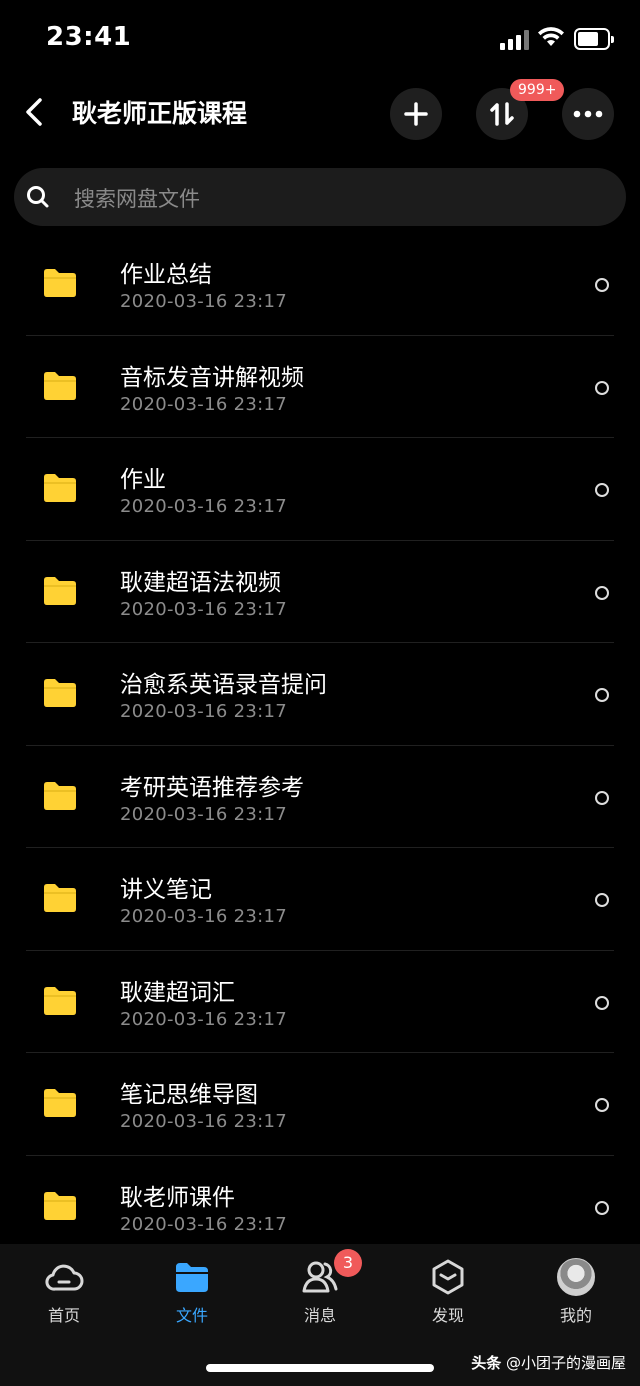 This screenshot has width=640, height=1386. Describe the element at coordinates (320, 40) in the screenshot. I see `status-bar: 23:41` at that location.